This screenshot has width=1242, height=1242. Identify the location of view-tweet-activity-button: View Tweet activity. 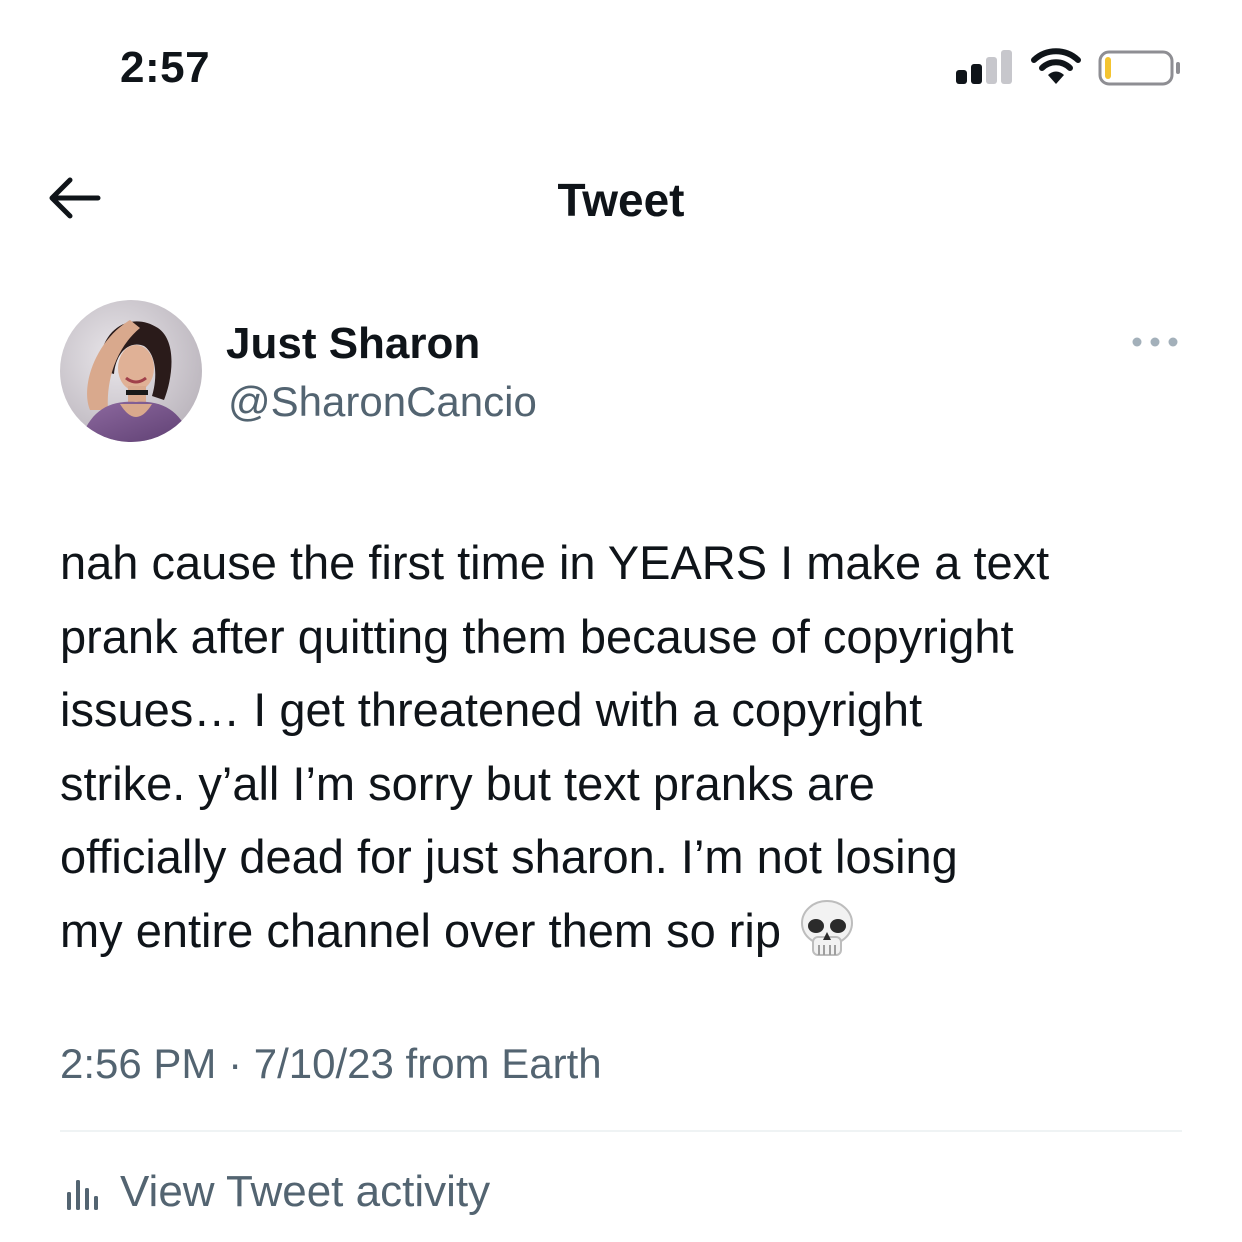
(277, 1192).